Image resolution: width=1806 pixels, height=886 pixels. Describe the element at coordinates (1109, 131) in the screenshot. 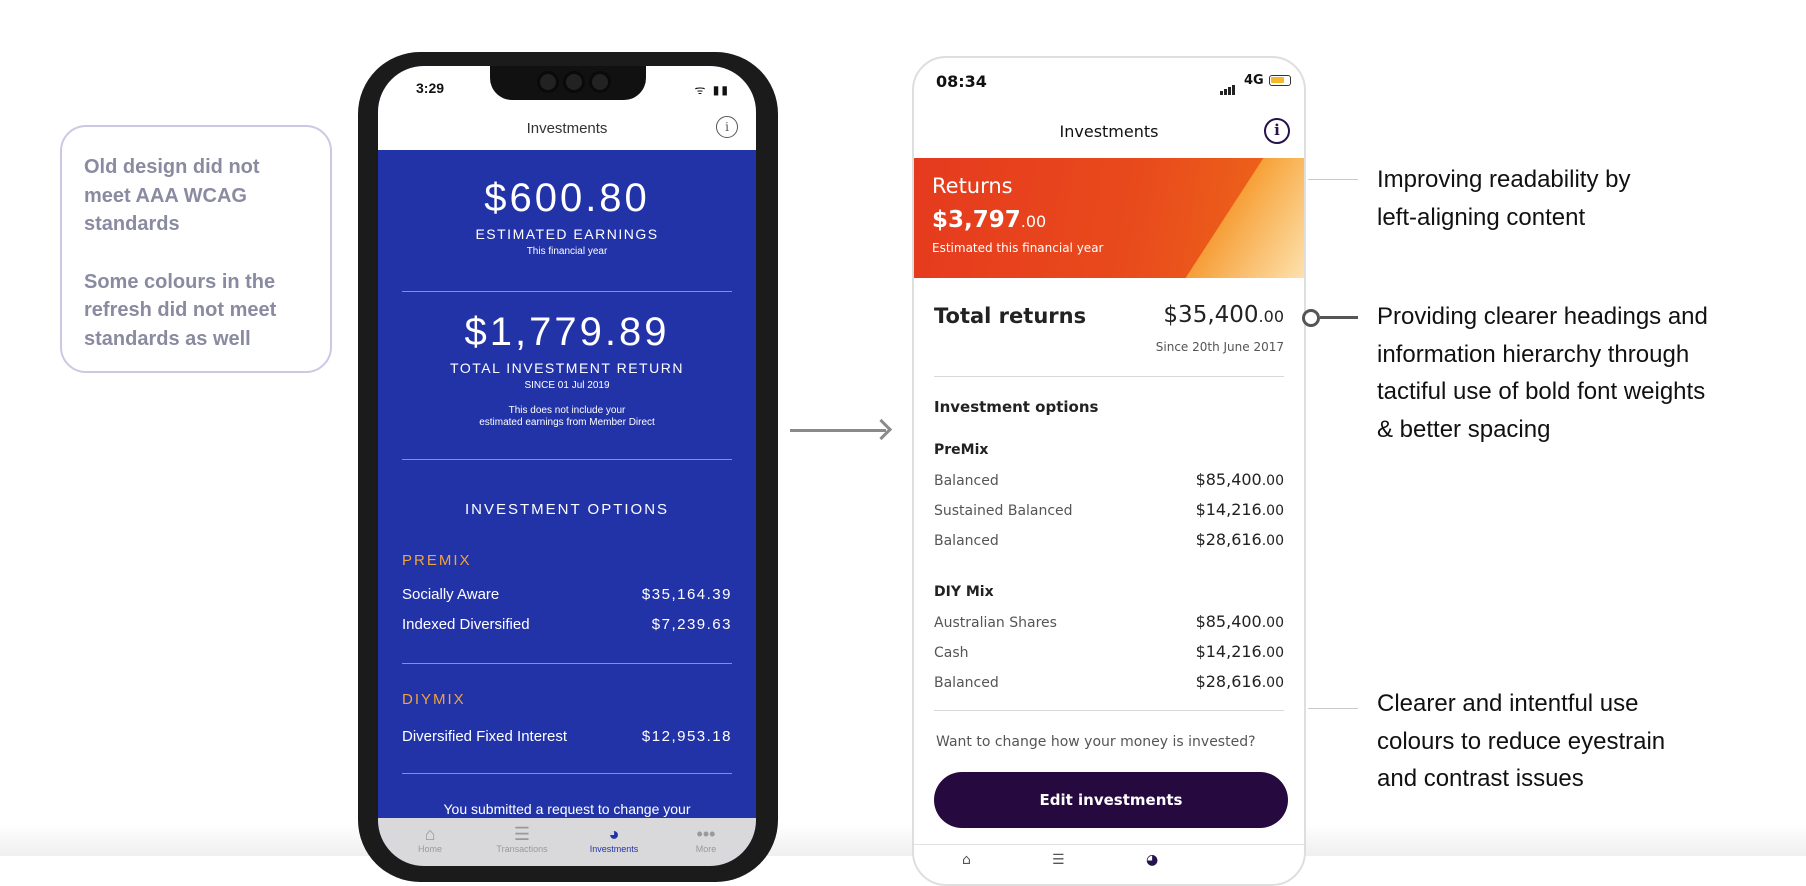

I see `new-page-title: Investments` at that location.